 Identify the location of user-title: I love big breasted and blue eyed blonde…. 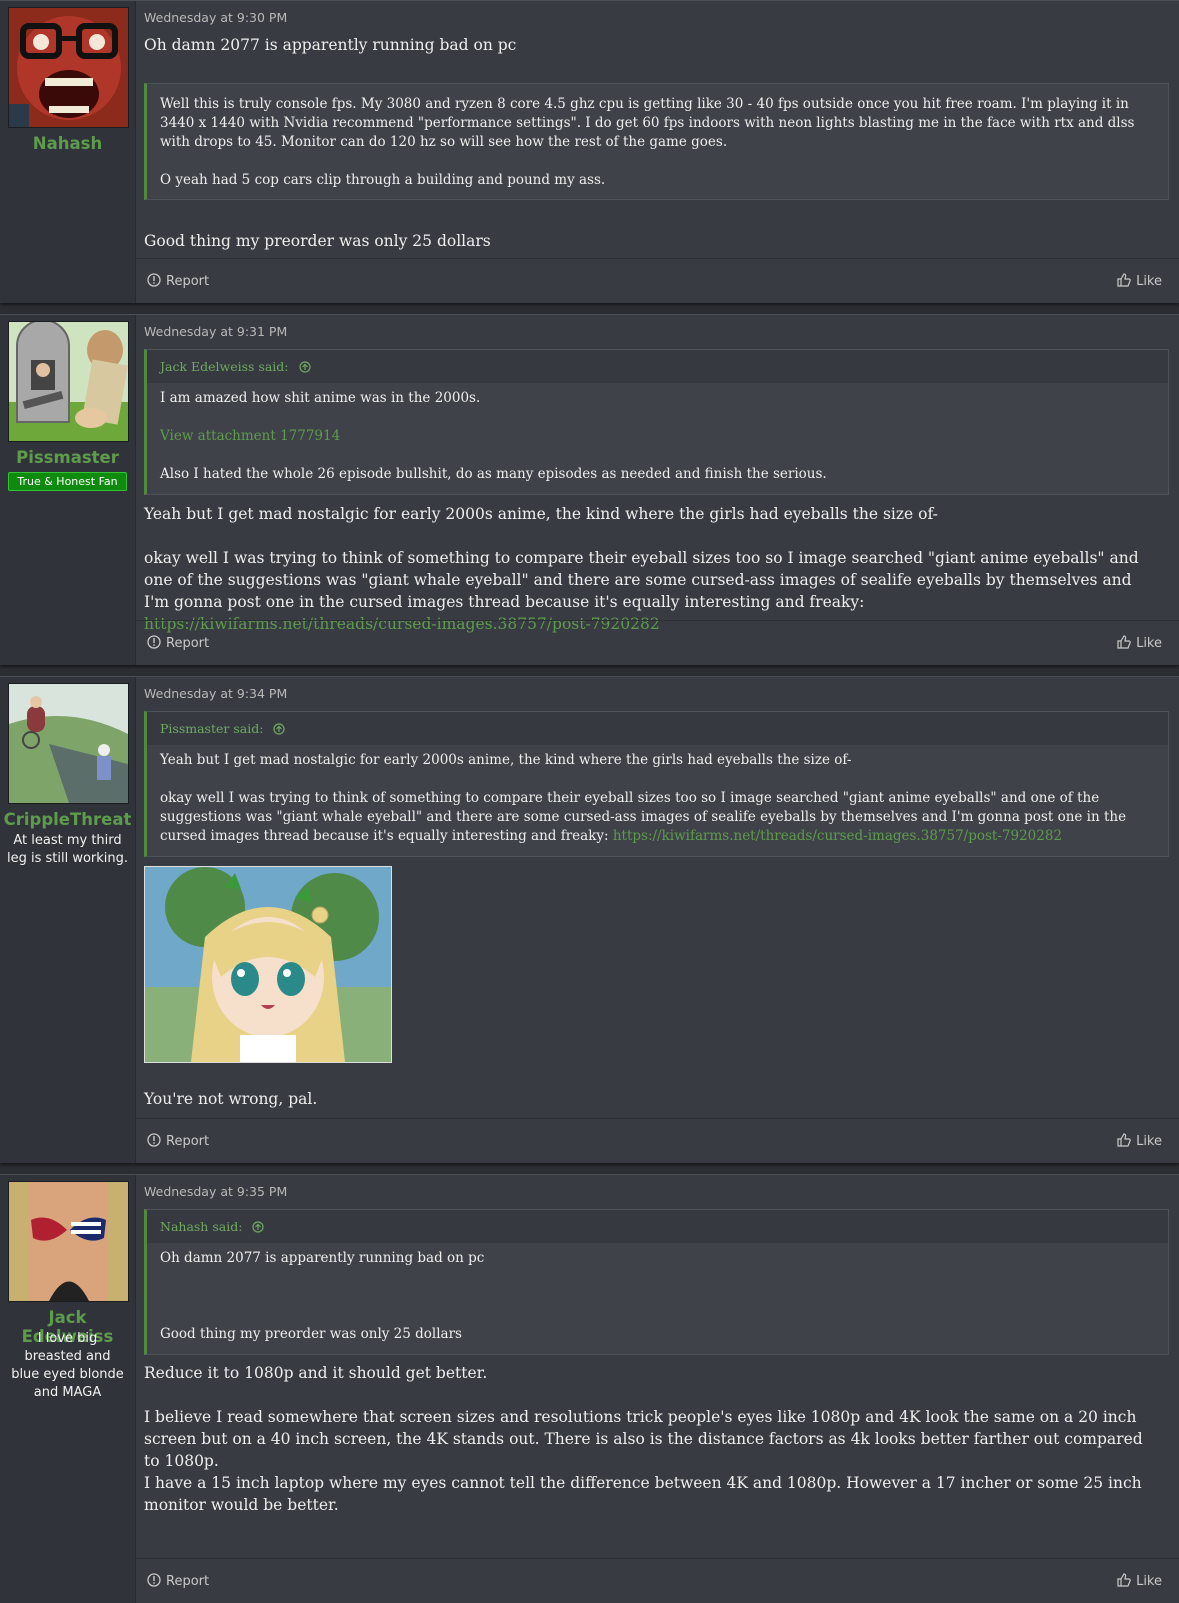
(67, 1365).